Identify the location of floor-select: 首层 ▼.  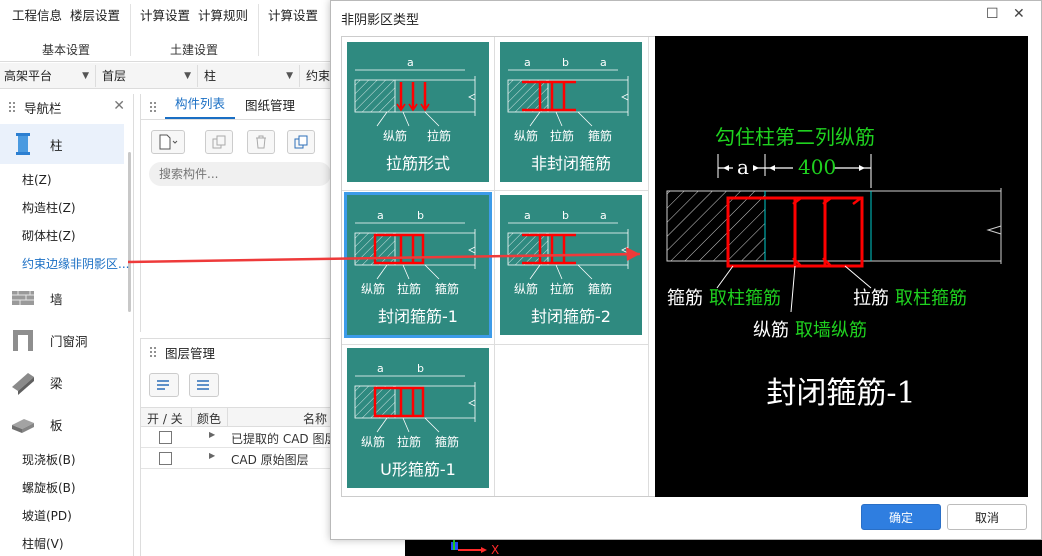
(148, 76).